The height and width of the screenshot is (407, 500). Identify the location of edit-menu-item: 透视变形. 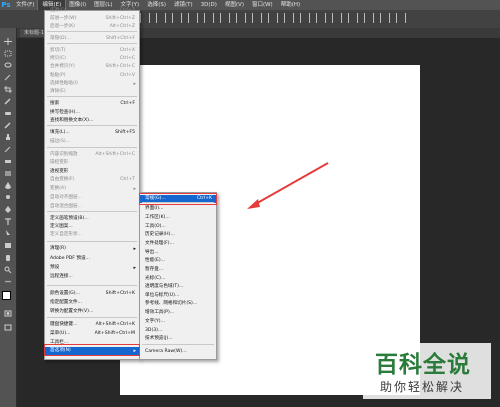
(92, 172).